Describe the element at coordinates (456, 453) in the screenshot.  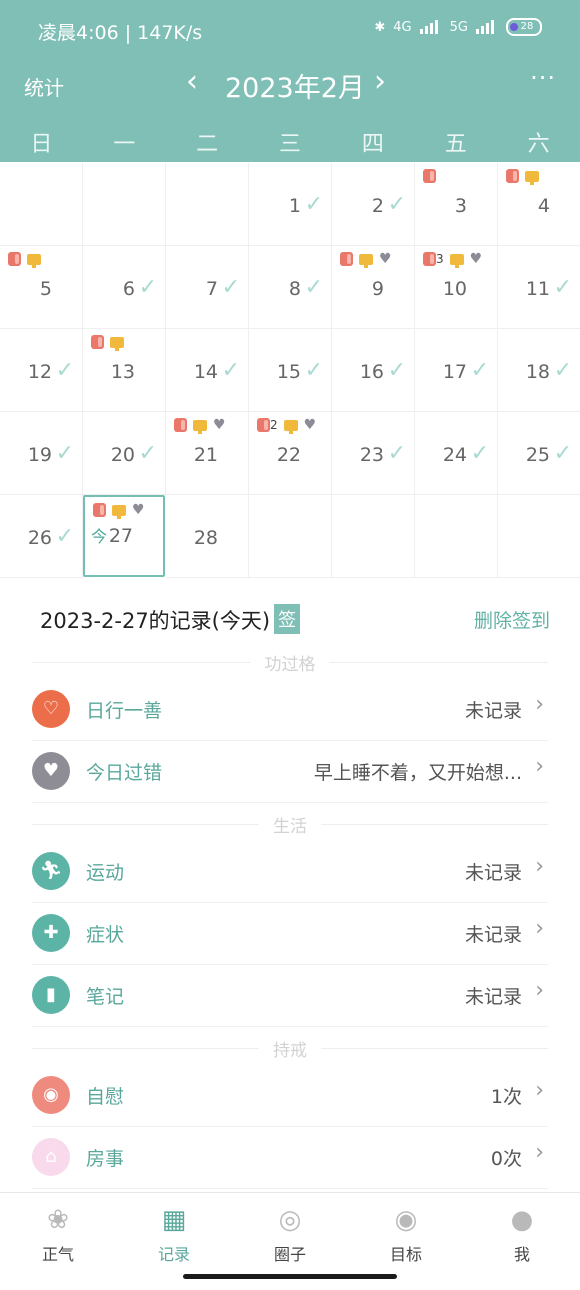
I see `calendar-cell: 24 ✓` at that location.